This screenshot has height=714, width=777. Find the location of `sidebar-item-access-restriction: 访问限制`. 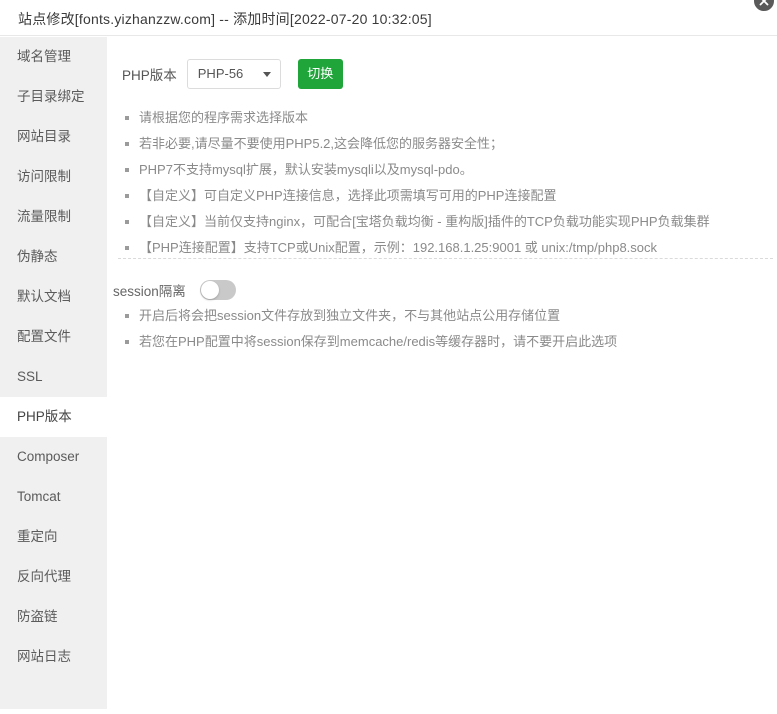

sidebar-item-access-restriction: 访问限制 is located at coordinates (53, 177).